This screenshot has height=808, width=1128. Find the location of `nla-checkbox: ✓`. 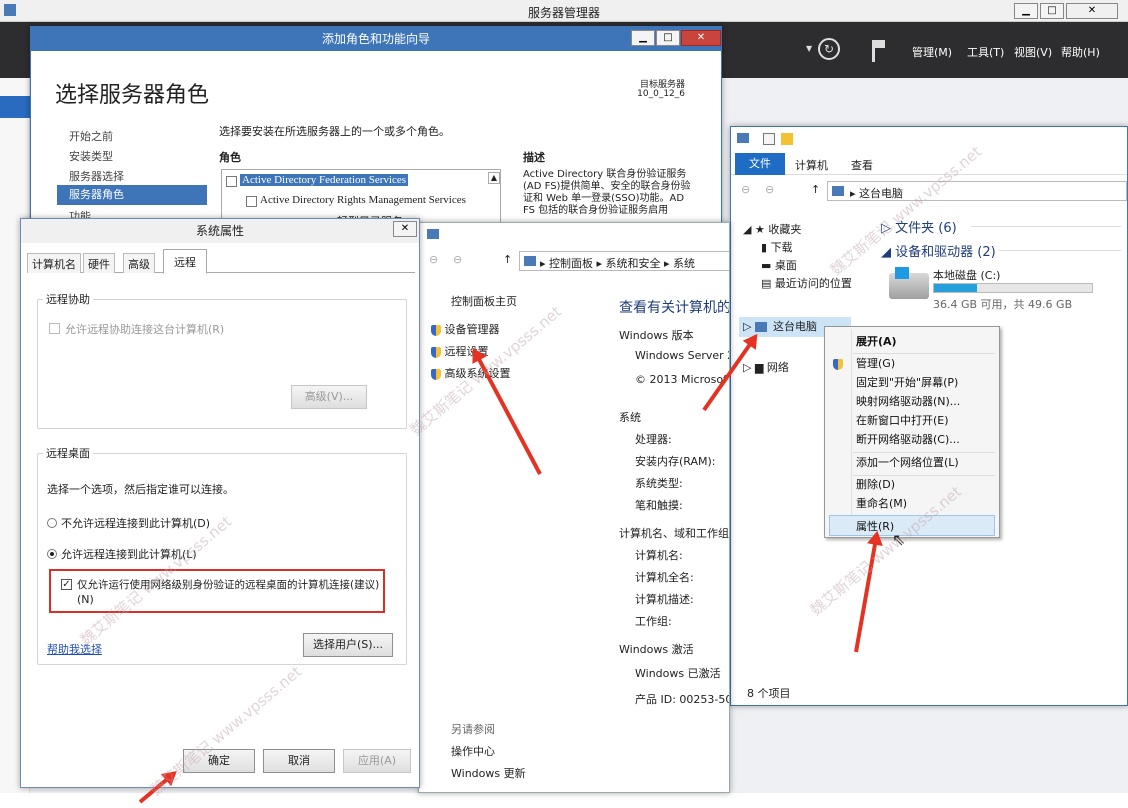

nla-checkbox: ✓ is located at coordinates (66, 584).